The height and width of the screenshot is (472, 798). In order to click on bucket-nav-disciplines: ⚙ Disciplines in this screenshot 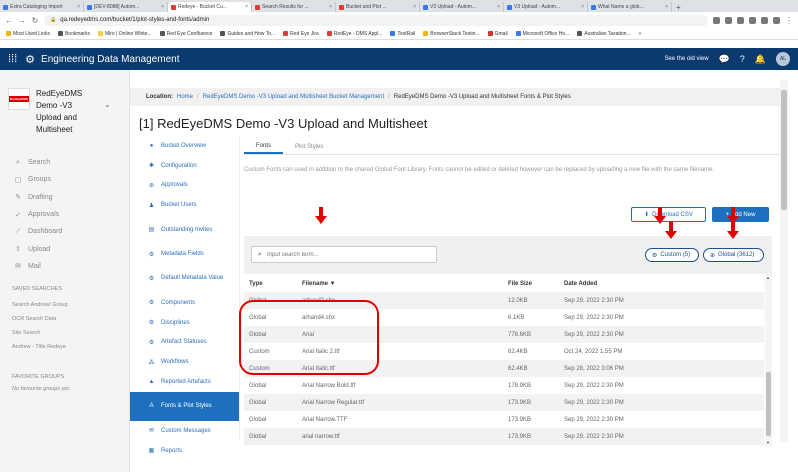, I will do `click(184, 323)`.